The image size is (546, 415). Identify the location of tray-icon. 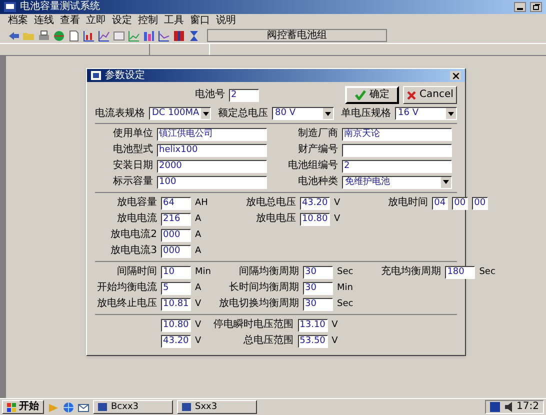
(495, 407).